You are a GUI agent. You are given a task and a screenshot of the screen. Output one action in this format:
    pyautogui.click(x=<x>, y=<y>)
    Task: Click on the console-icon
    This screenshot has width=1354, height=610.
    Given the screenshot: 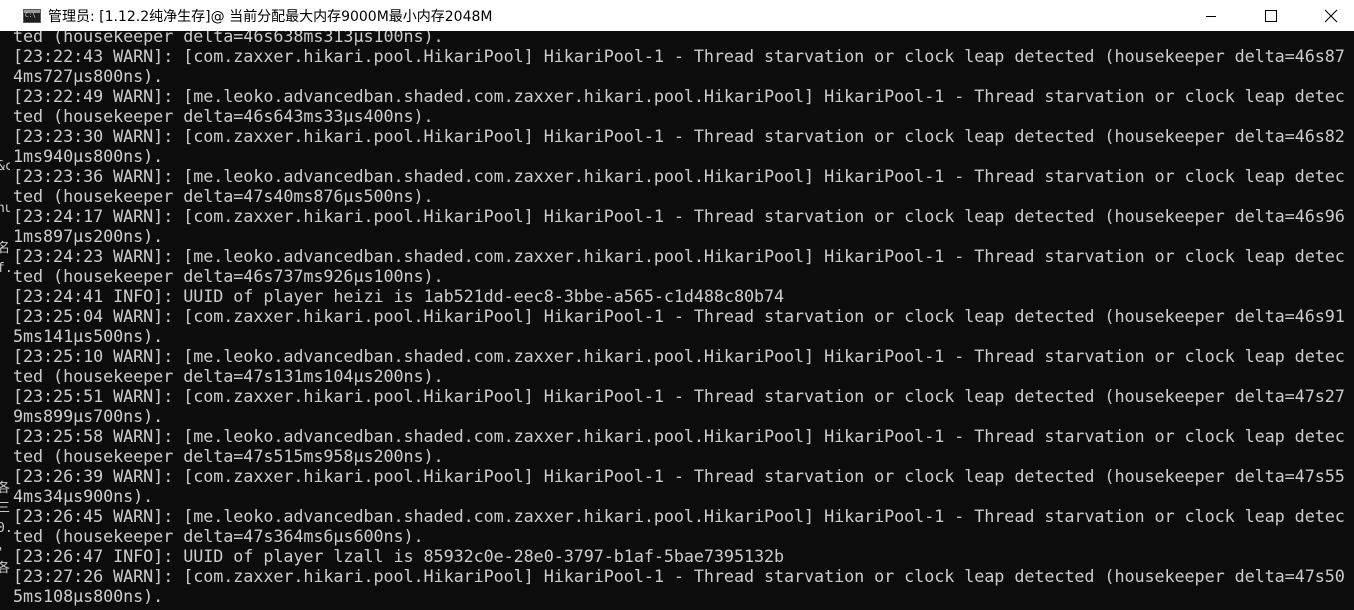 What is the action you would take?
    pyautogui.click(x=32, y=15)
    